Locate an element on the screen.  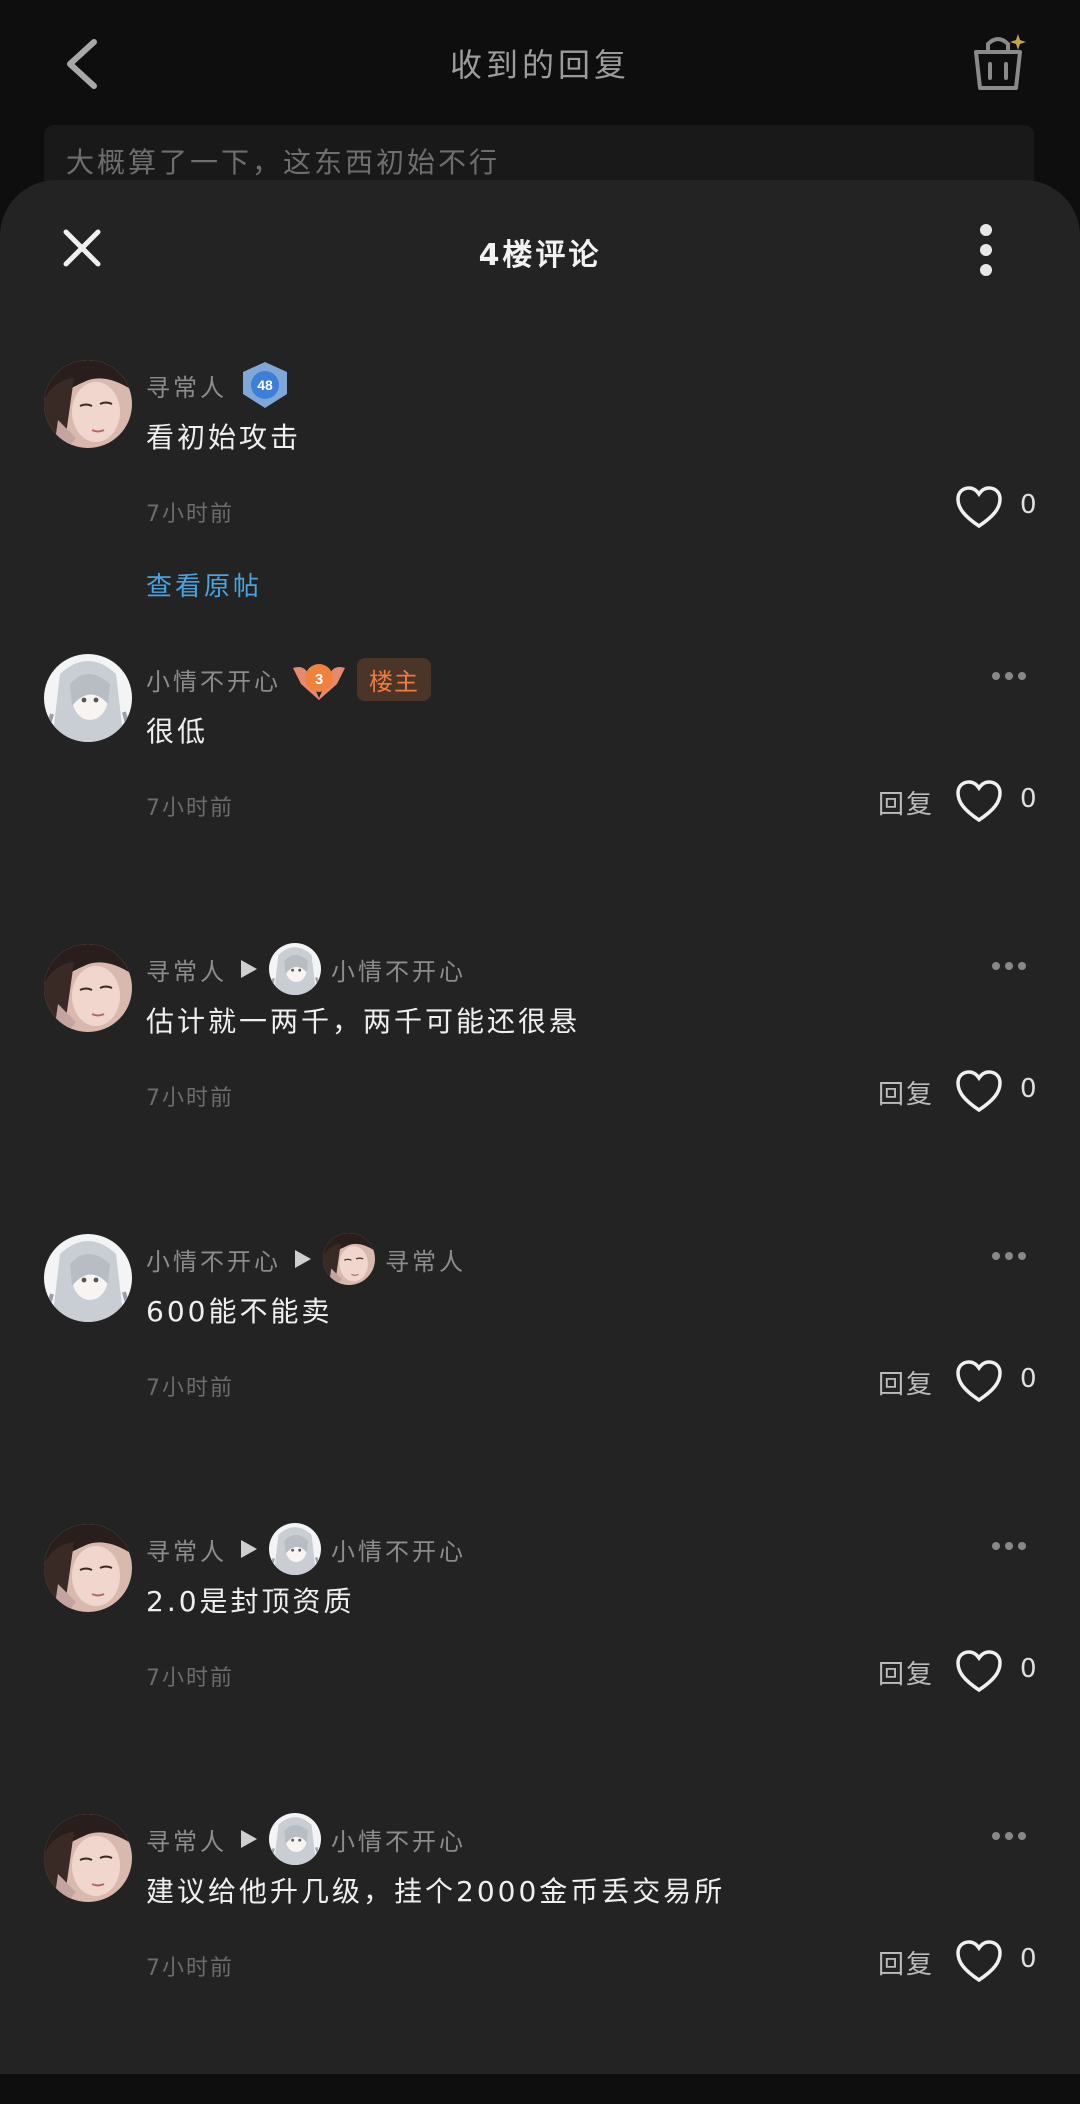
level-badge-icon: 48 is located at coordinates (265, 385).